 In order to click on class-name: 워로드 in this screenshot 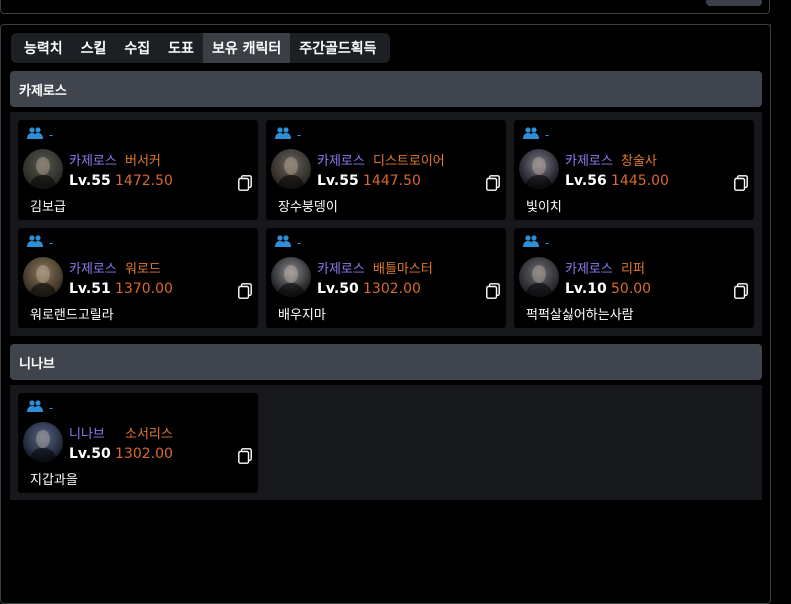, I will do `click(143, 269)`.